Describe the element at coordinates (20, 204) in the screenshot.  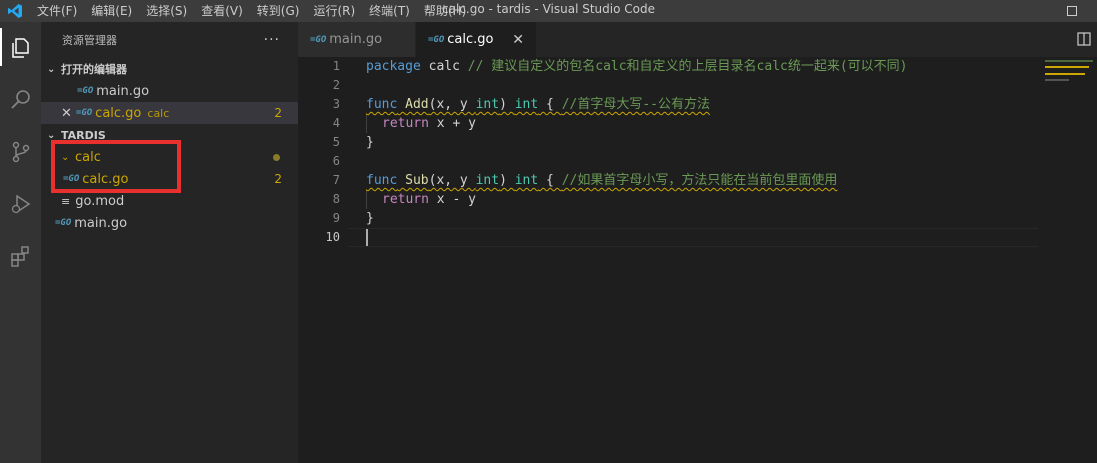
I see `run-debug-icon` at that location.